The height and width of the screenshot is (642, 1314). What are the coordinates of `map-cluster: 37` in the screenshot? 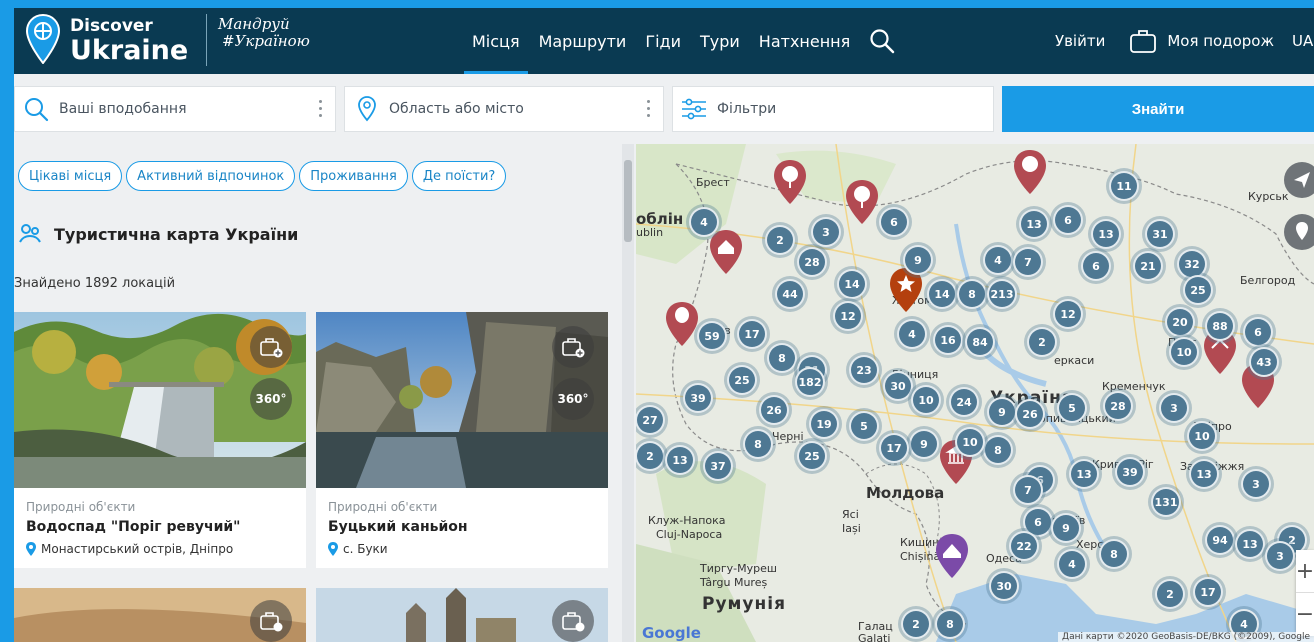 It's located at (718, 466).